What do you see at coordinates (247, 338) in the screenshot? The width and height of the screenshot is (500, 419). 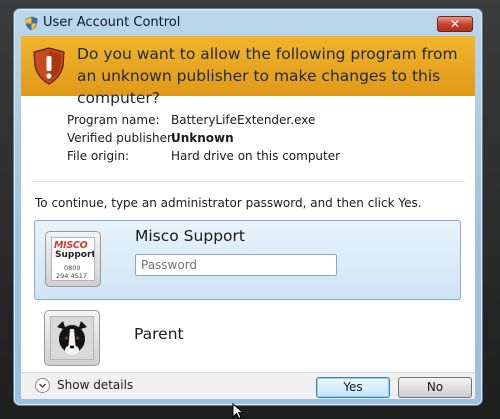 I see `account-tile-parent: Parent` at bounding box center [247, 338].